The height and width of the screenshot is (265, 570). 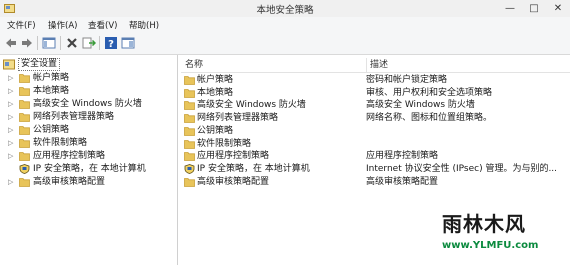 What do you see at coordinates (233, 156) in the screenshot?
I see `list-row-name: 应用程序控制策略` at bounding box center [233, 156].